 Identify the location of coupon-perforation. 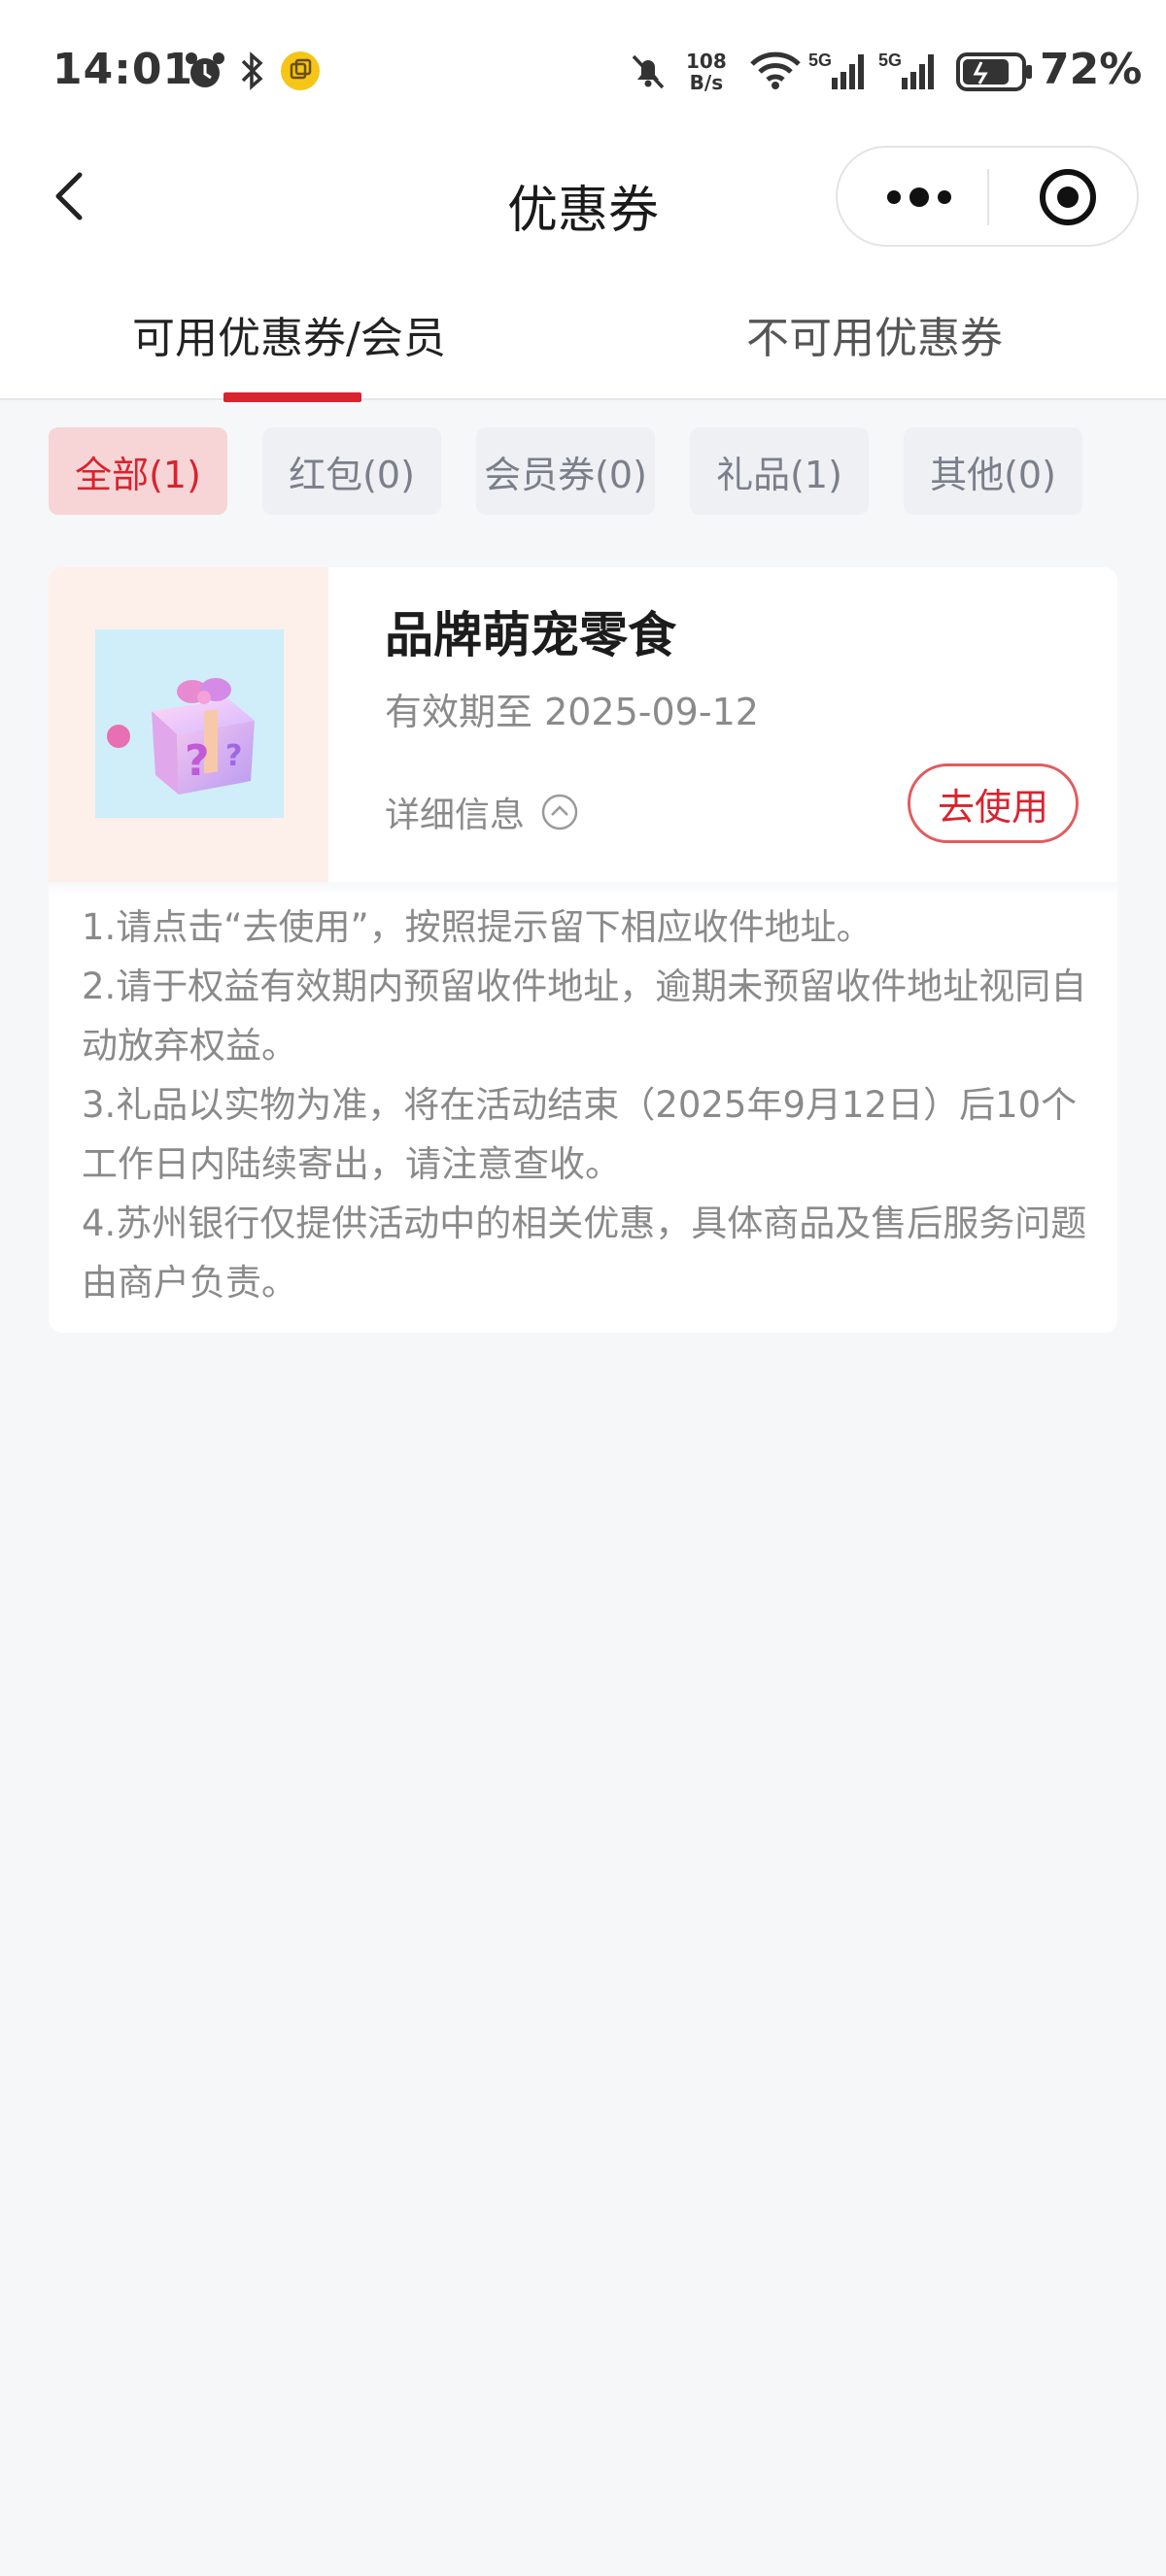
(328, 724).